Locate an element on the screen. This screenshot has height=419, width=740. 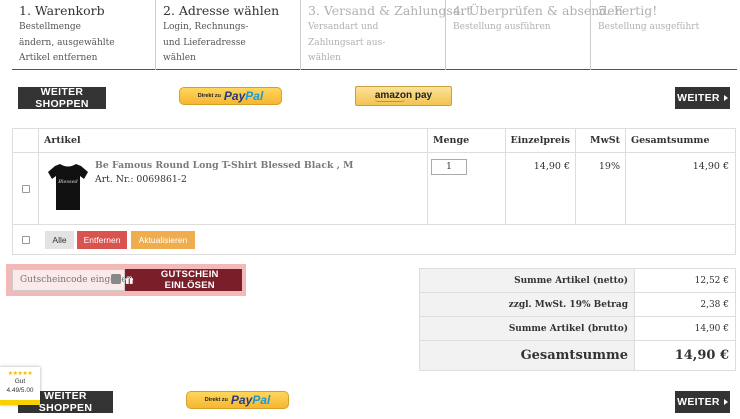
amazon-pay-button: amazon pay is located at coordinates (403, 96).